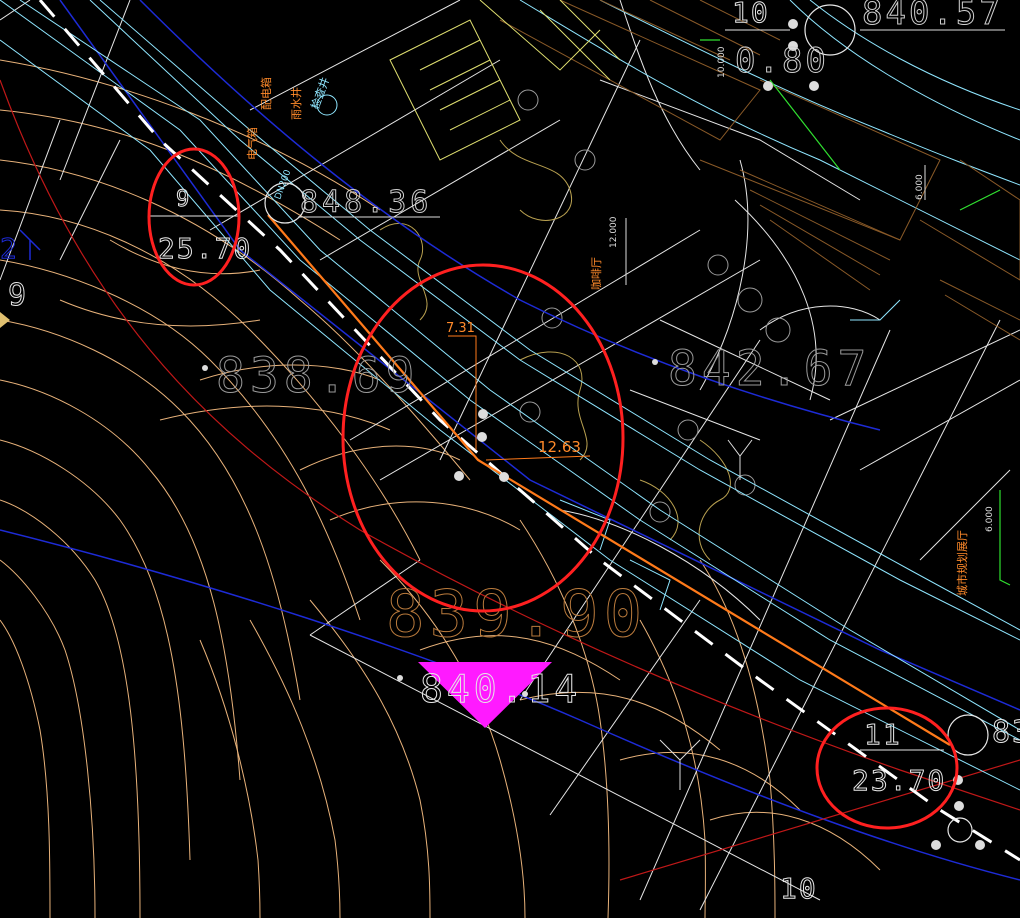 This screenshot has height=918, width=1020. I want to click on svg-text: 雨水井, so click(296, 103).